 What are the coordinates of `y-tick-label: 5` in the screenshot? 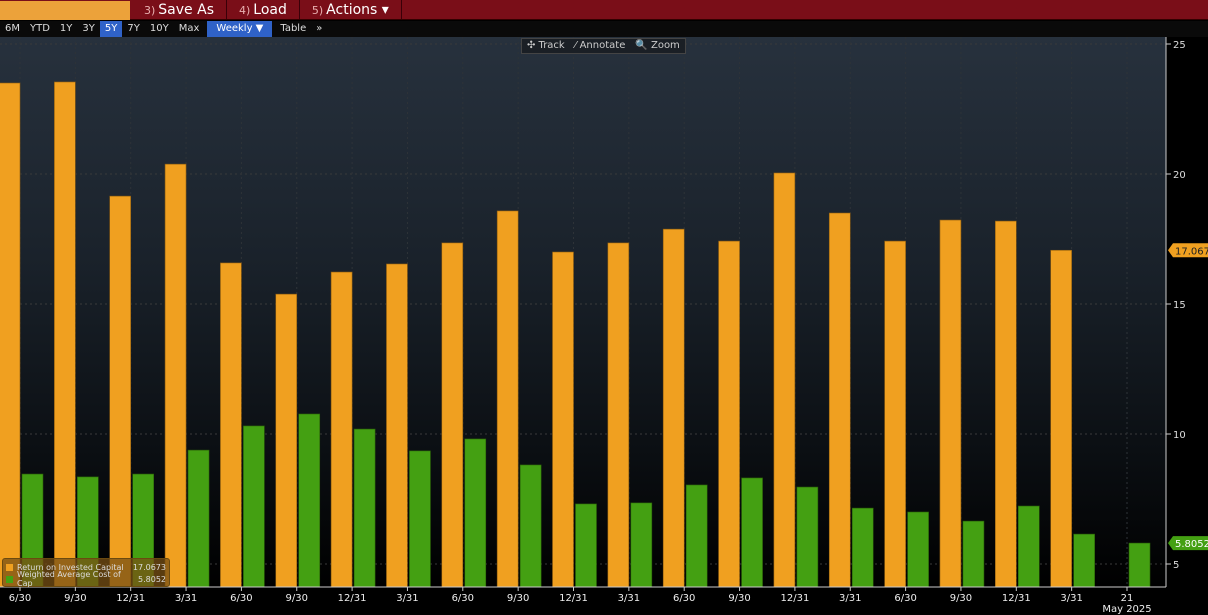 It's located at (1176, 565).